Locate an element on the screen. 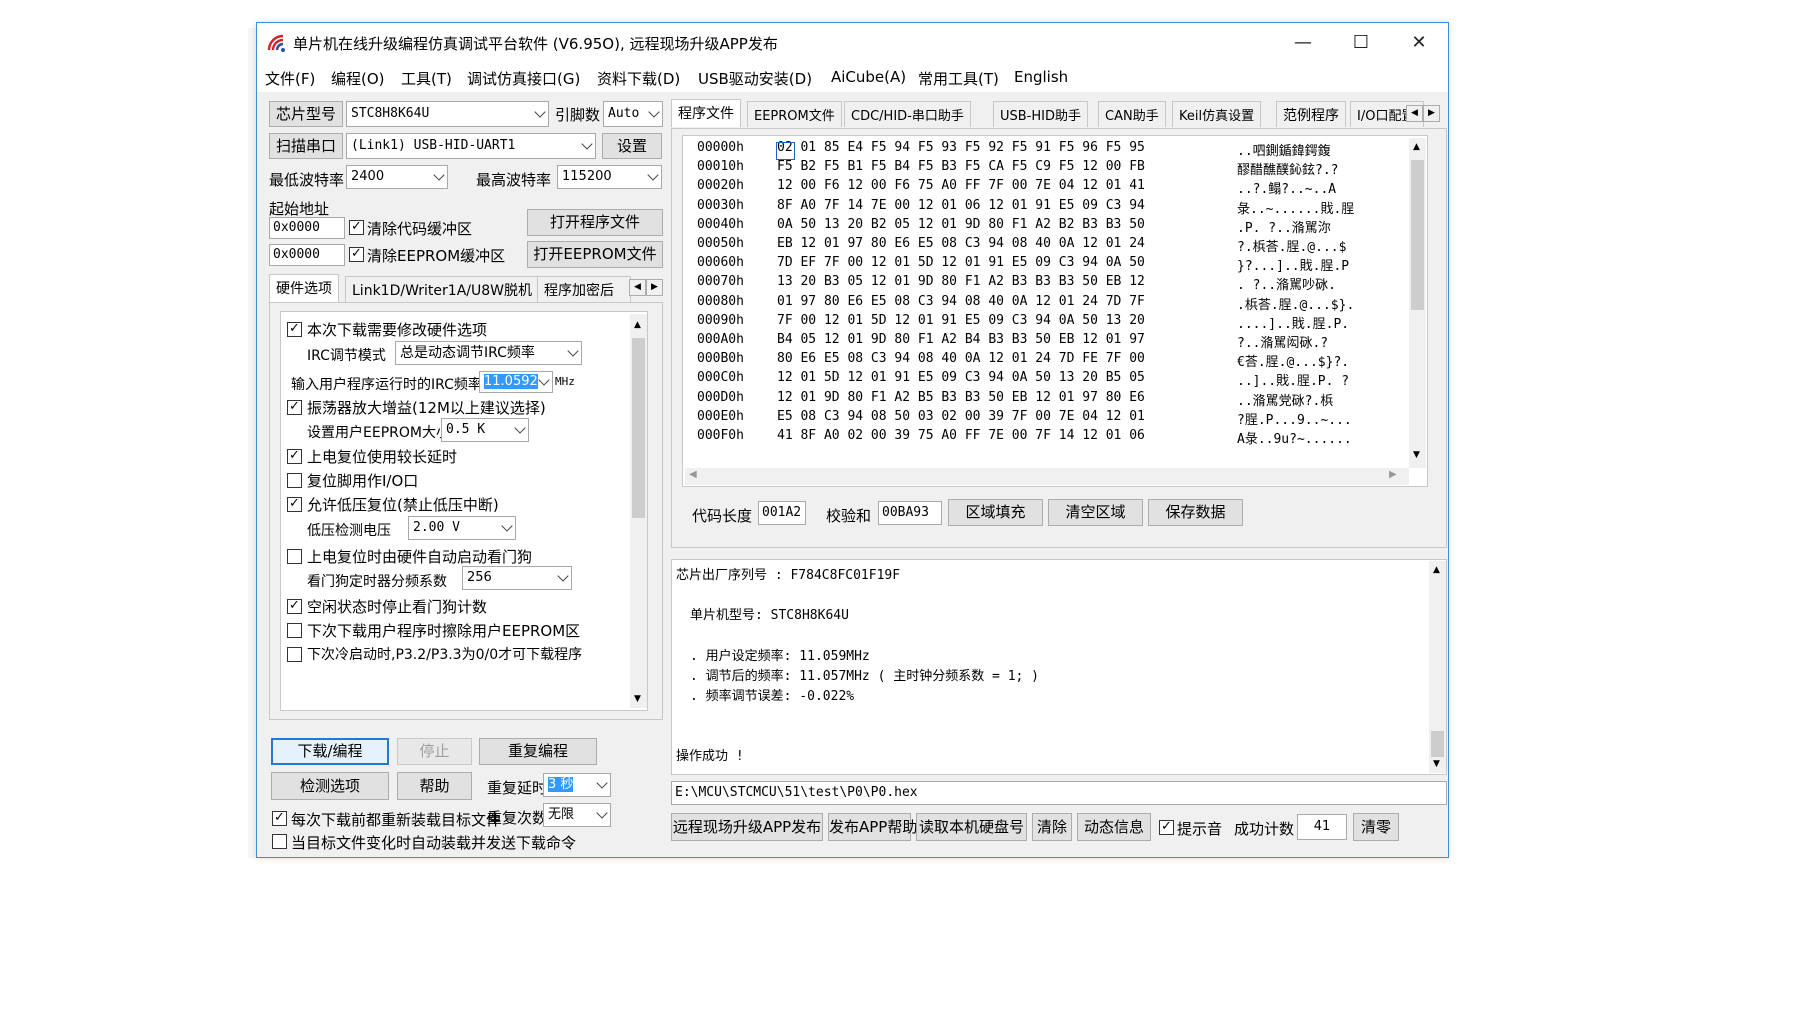  option-oscillator-gain-checkbox: ✓ is located at coordinates (294, 407).